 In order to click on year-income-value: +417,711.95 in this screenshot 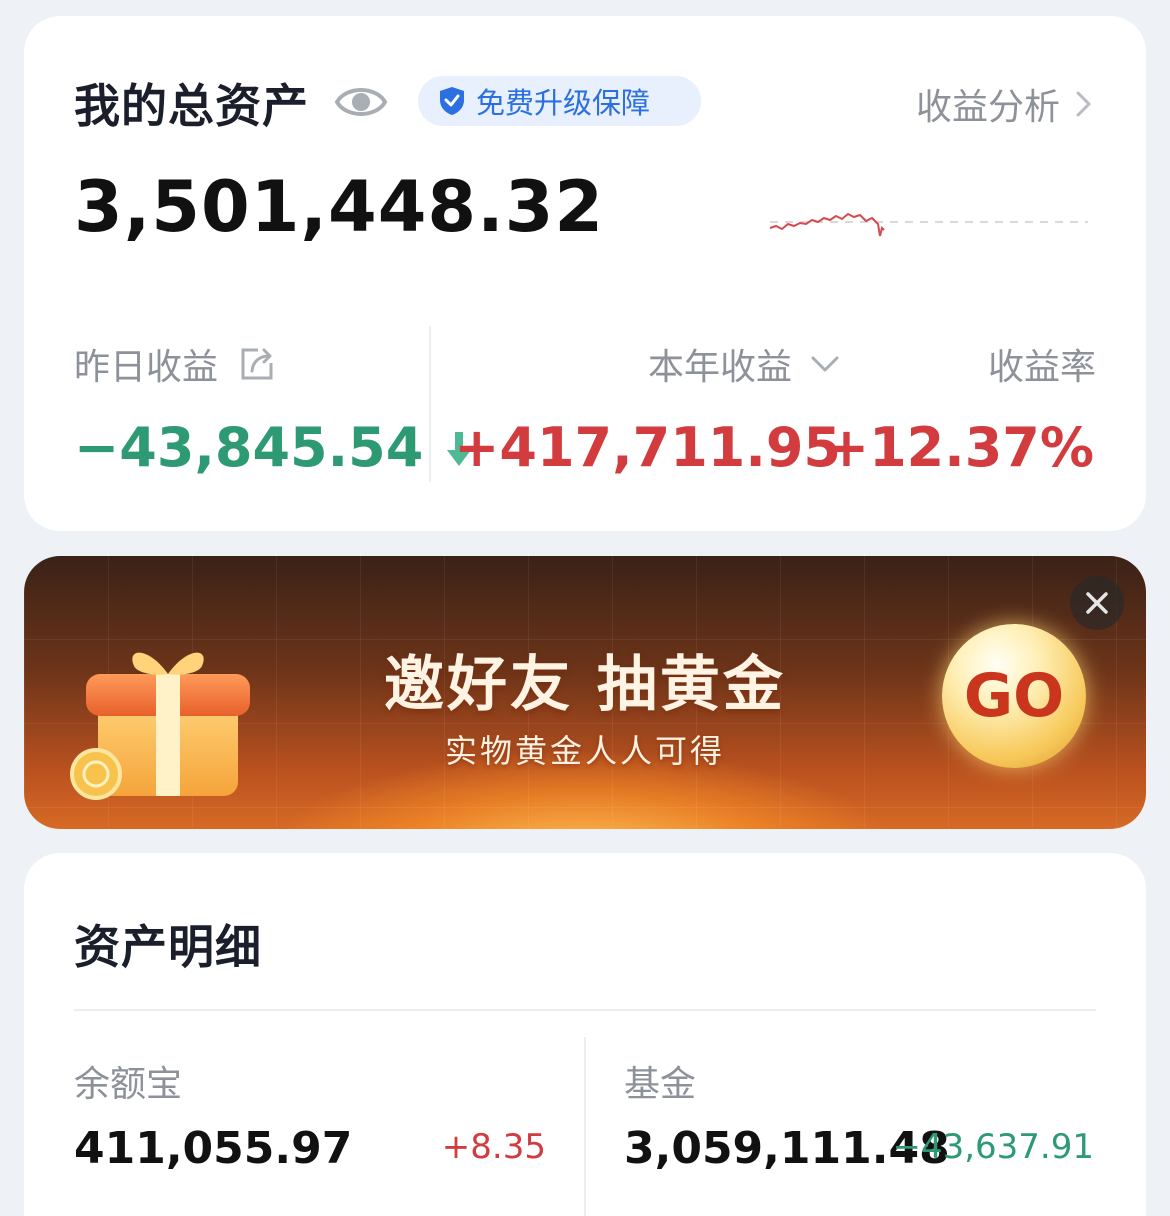, I will do `click(647, 447)`.